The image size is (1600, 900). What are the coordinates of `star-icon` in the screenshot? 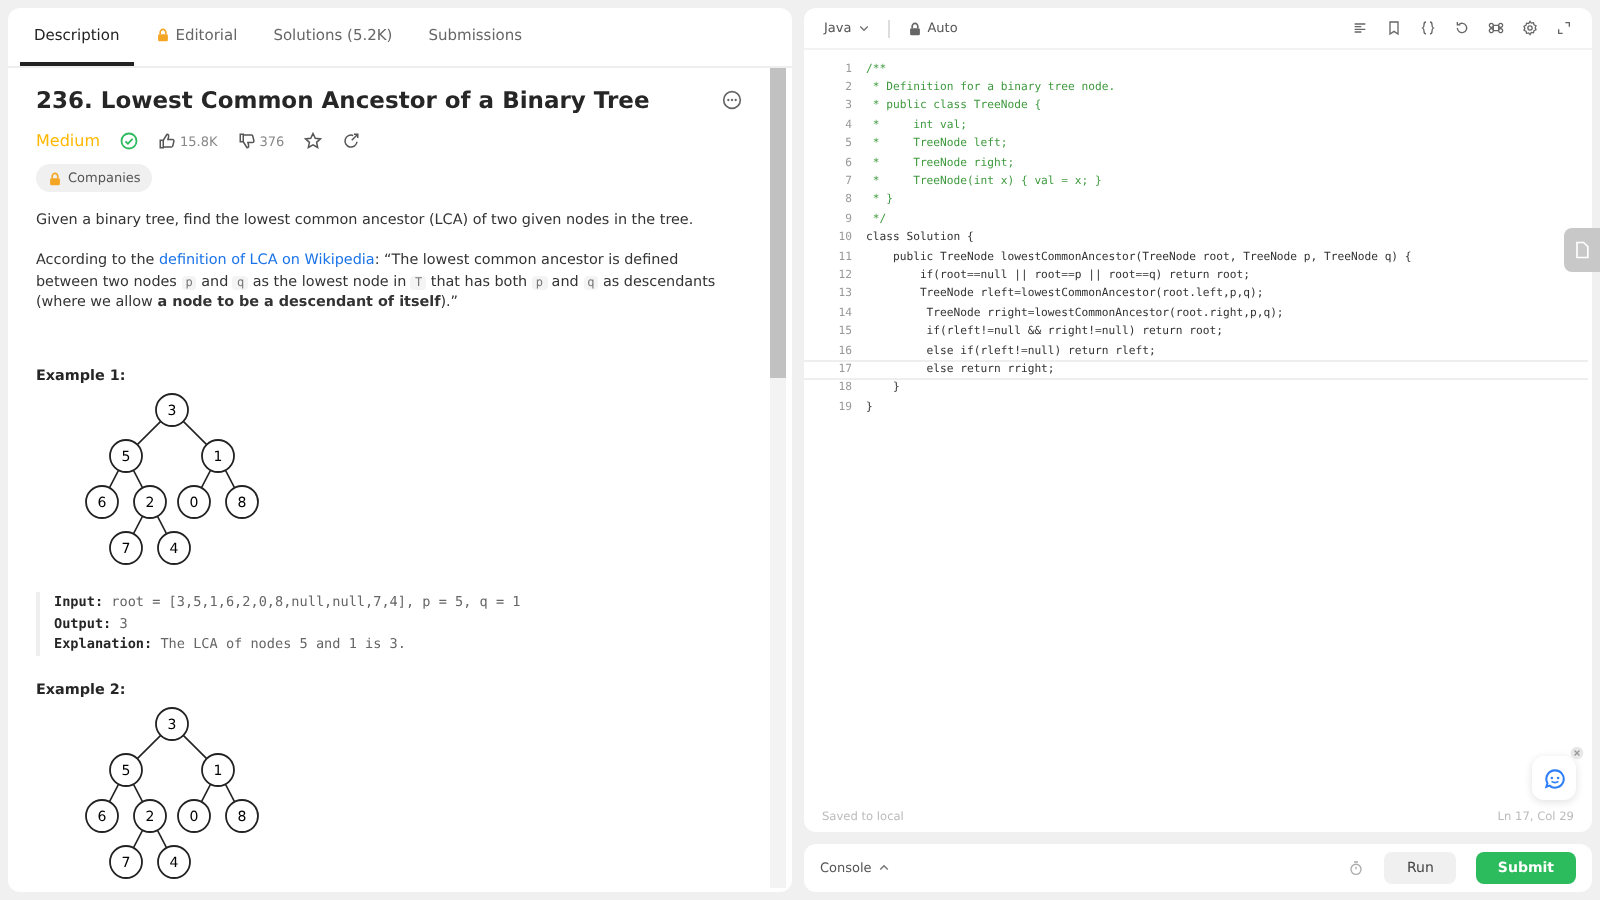 It's located at (313, 141).